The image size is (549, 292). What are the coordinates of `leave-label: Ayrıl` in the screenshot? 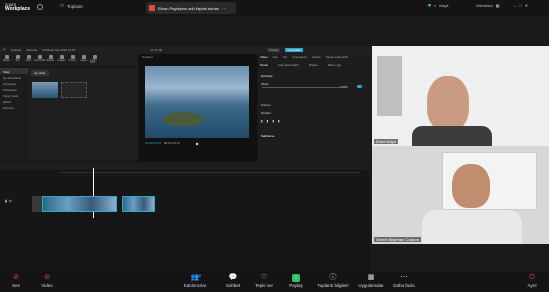 It's located at (532, 285).